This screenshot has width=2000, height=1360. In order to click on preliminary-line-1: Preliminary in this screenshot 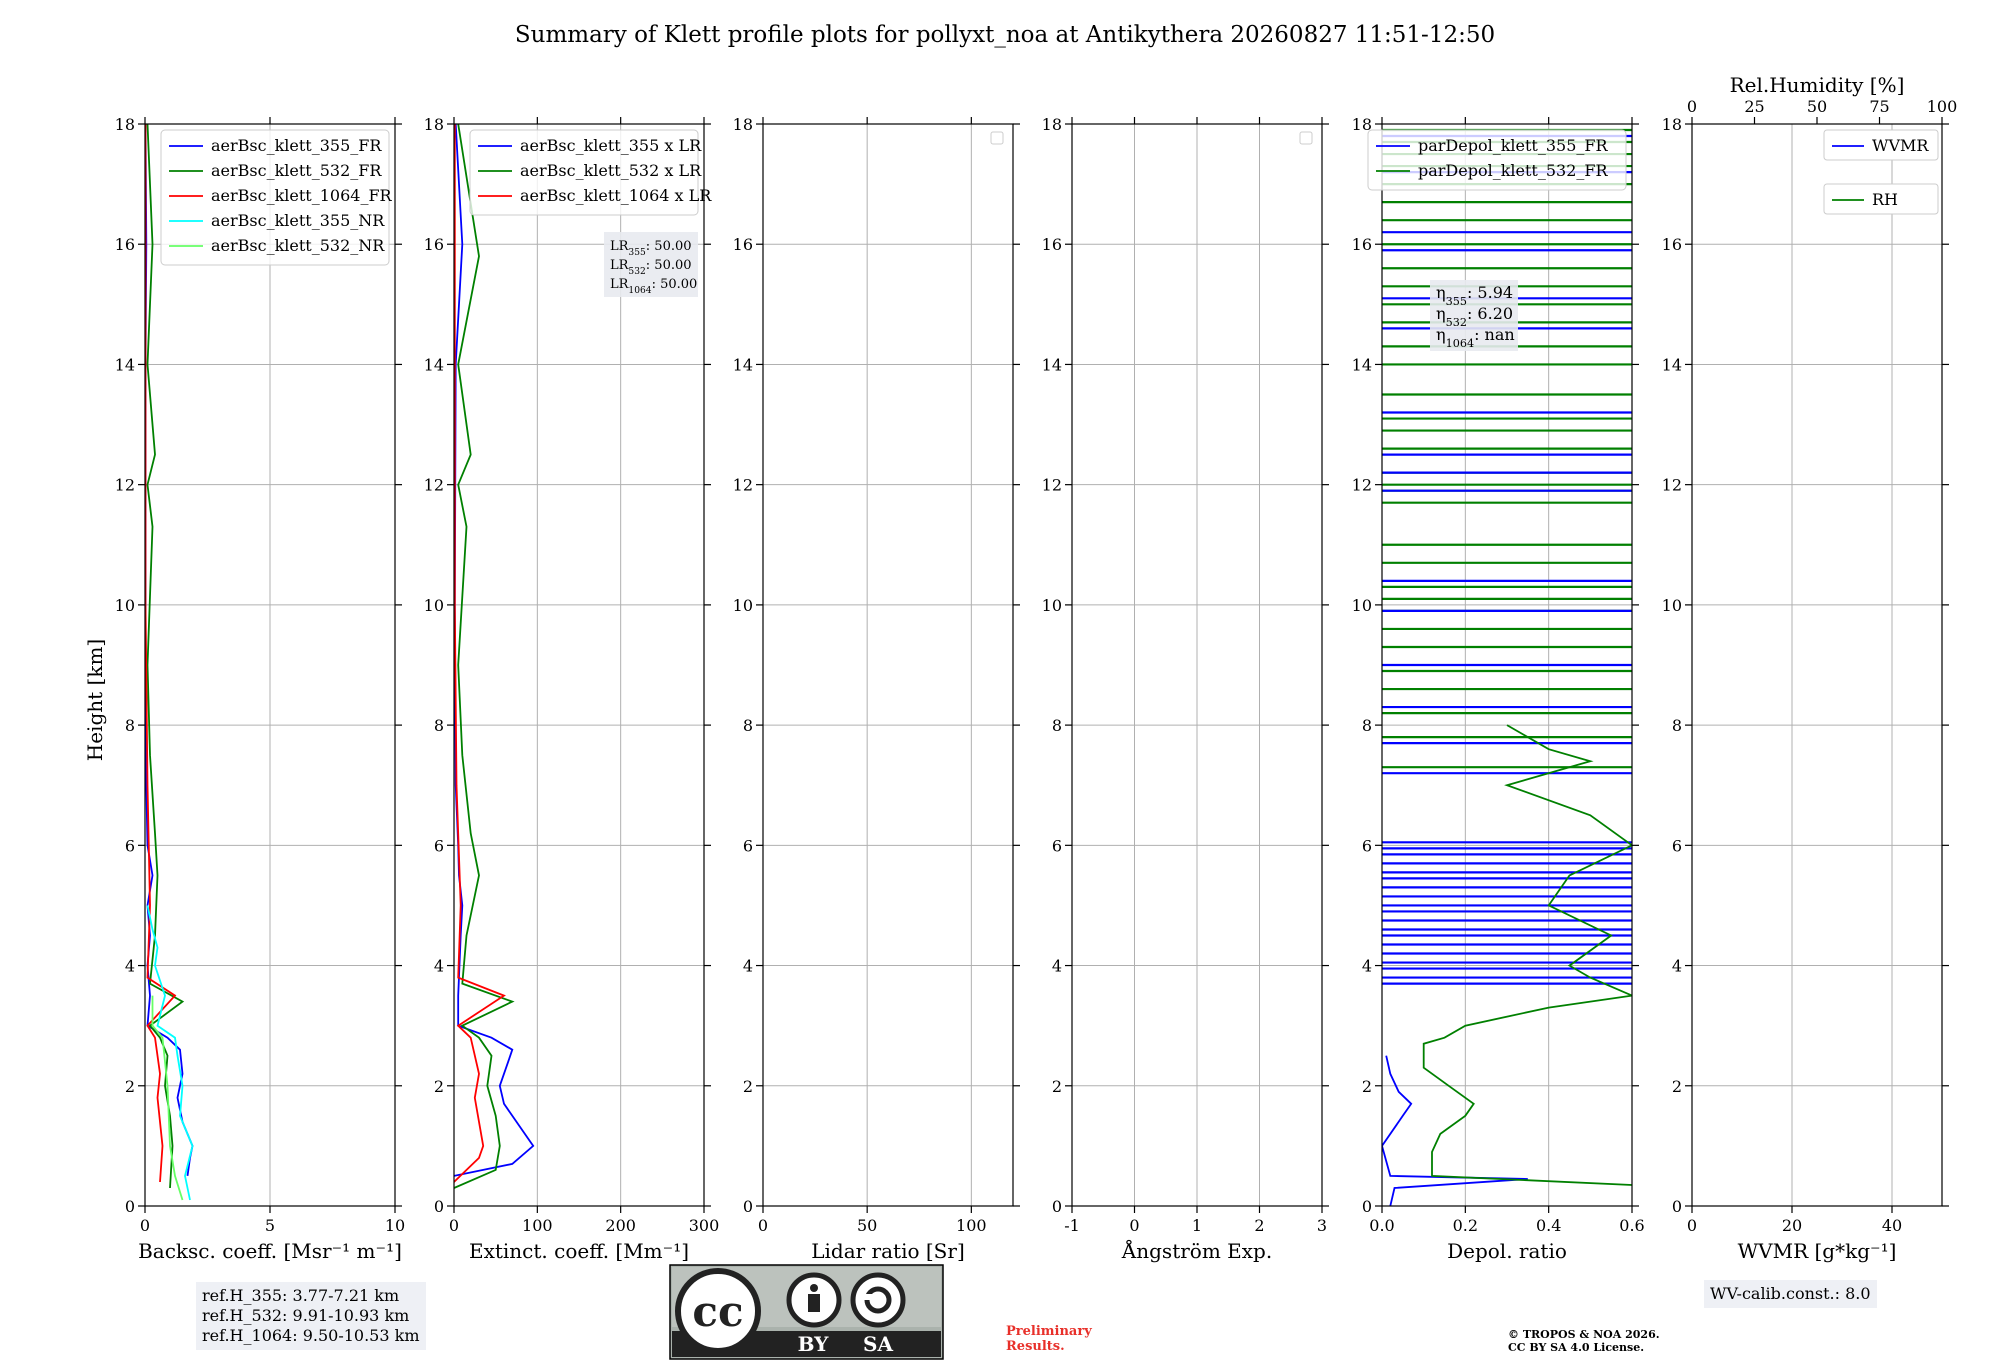, I will do `click(1049, 1331)`.